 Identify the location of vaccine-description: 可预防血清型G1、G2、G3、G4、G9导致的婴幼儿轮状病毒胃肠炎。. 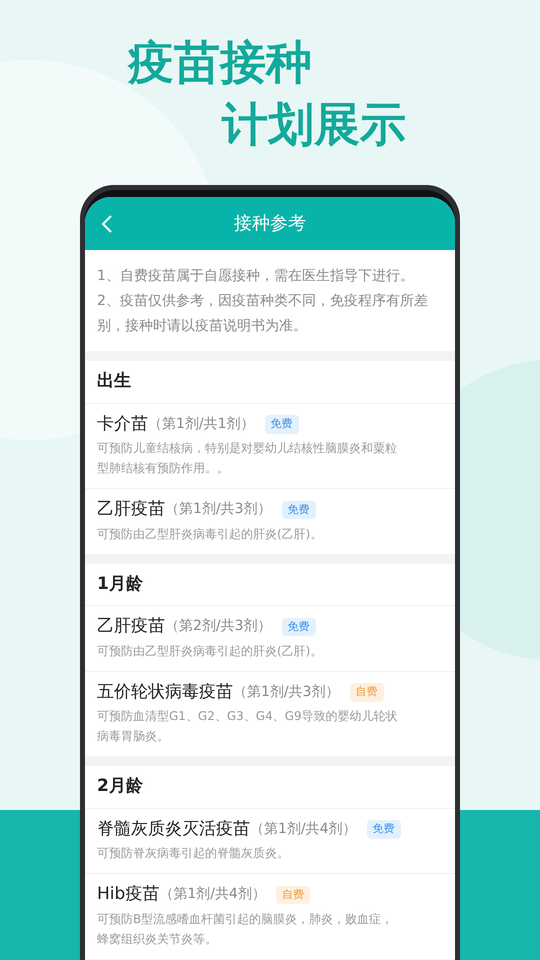
(248, 726).